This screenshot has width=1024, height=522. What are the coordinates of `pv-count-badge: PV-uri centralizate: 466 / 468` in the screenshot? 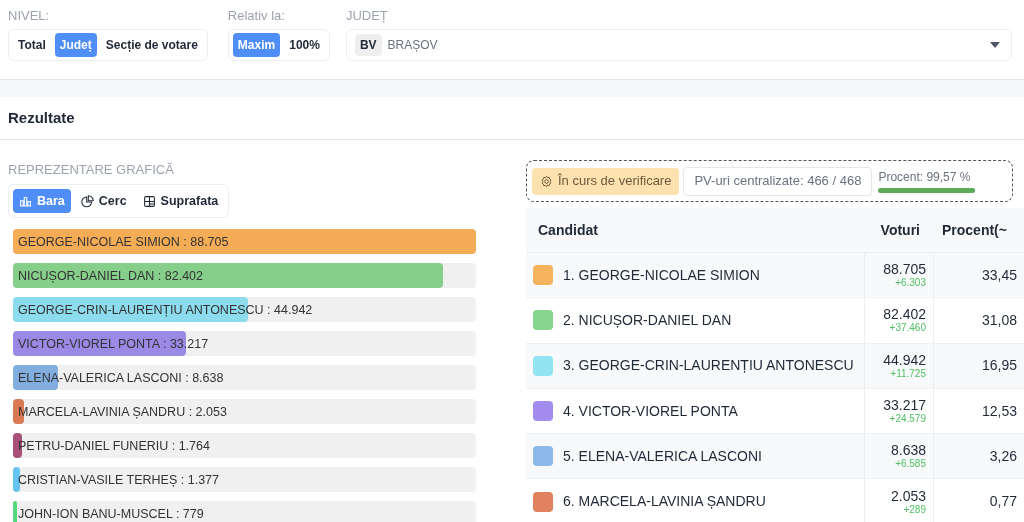 It's located at (778, 181).